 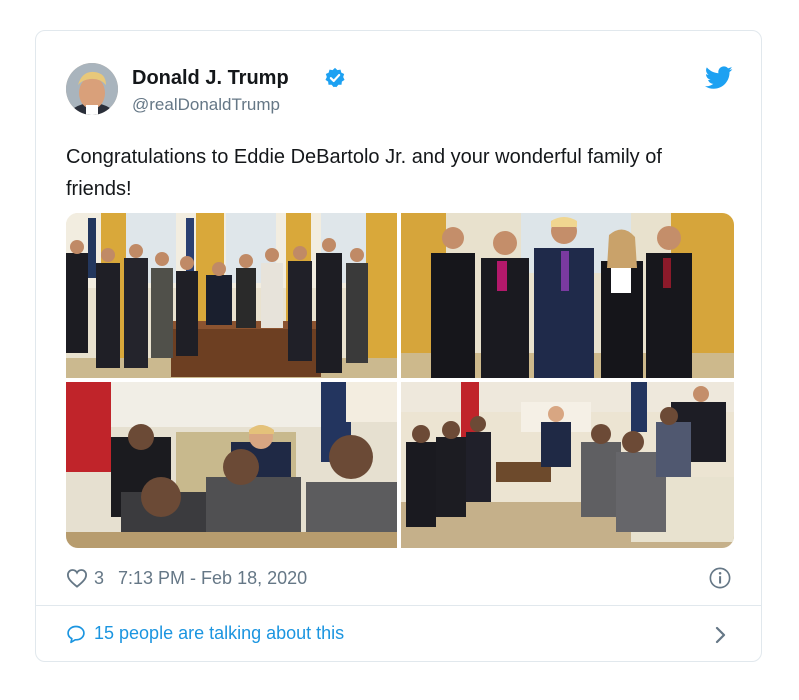 I want to click on handle: @realDonaldTrump, so click(x=206, y=105).